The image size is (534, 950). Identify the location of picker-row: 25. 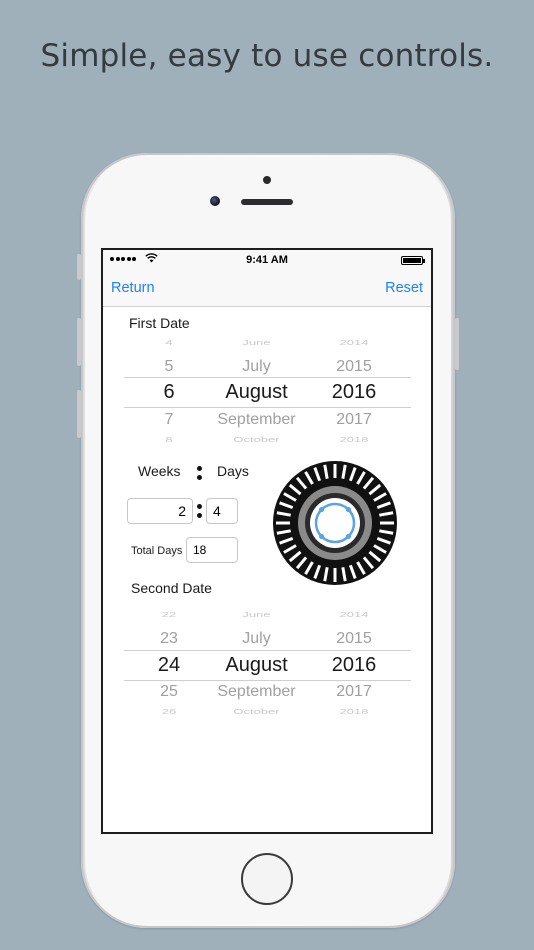
(169, 691).